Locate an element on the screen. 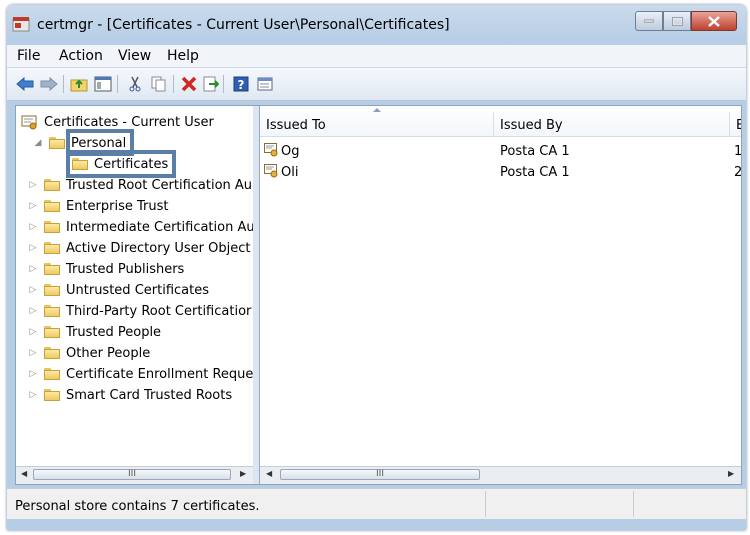 The width and height of the screenshot is (750, 535). tree-item-enterprise-trust: ▷ Enterprise Trust is located at coordinates (98, 206).